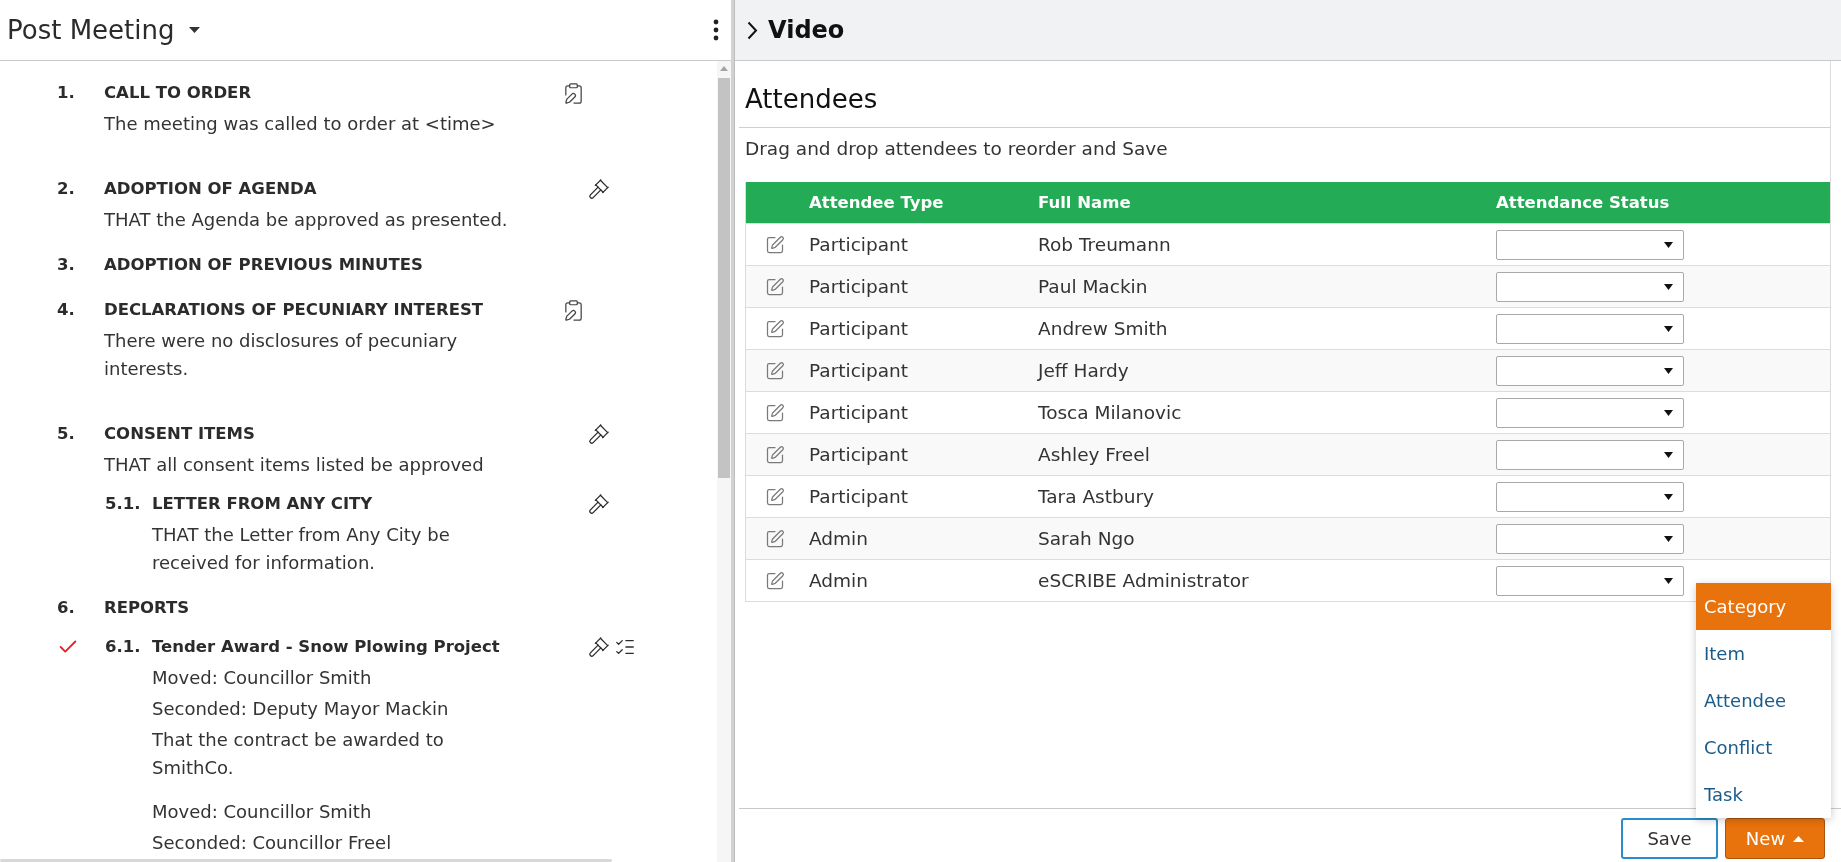  What do you see at coordinates (356, 647) in the screenshot?
I see `agenda-item-title: Tender Award - Snow Plowing Project` at bounding box center [356, 647].